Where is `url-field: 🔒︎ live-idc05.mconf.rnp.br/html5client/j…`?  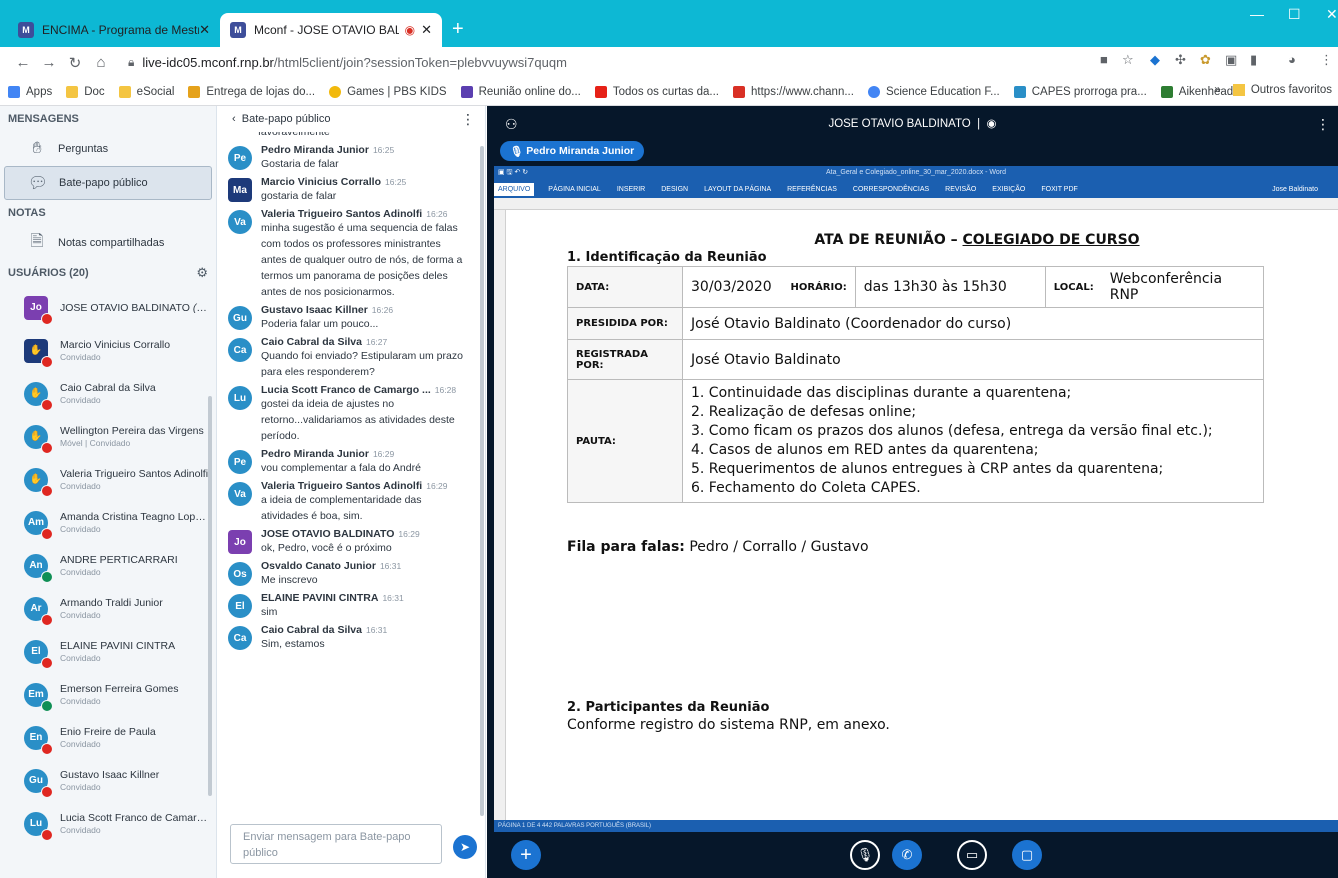
url-field: 🔒︎ live-idc05.mconf.rnp.br/html5client/j… is located at coordinates (628, 63).